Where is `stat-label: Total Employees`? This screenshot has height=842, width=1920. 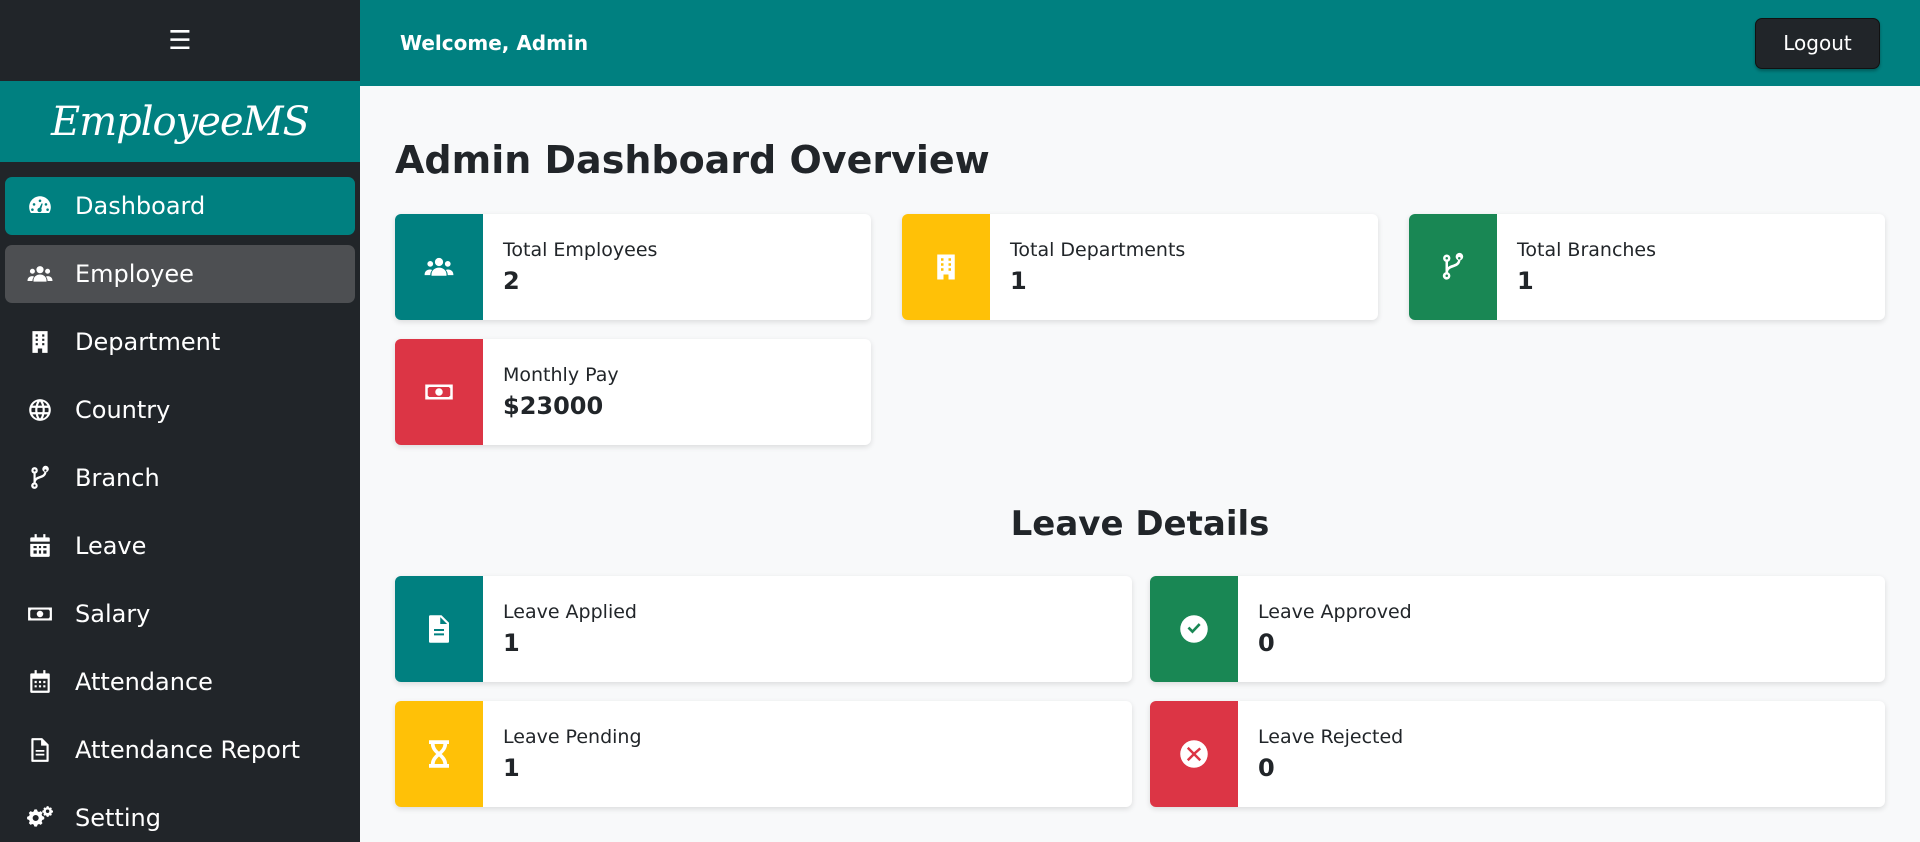 stat-label: Total Employees is located at coordinates (580, 250).